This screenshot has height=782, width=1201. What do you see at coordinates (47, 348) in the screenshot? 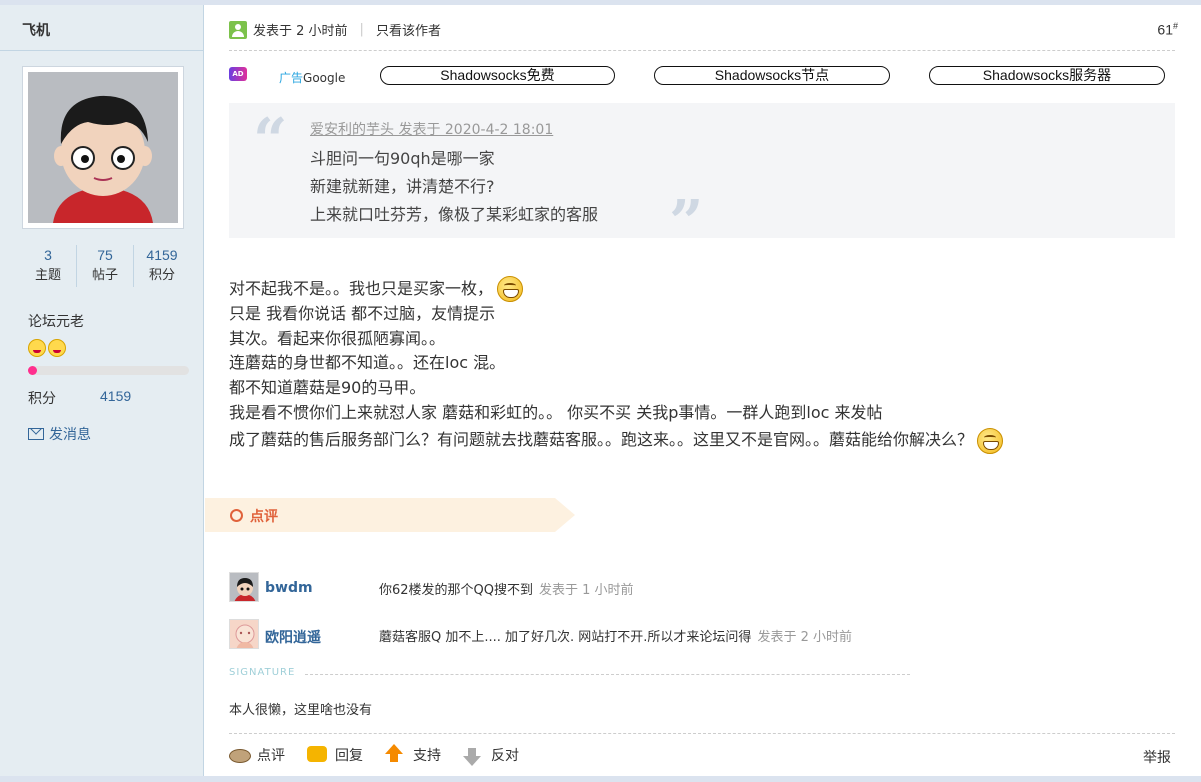
I see `rank-stars` at bounding box center [47, 348].